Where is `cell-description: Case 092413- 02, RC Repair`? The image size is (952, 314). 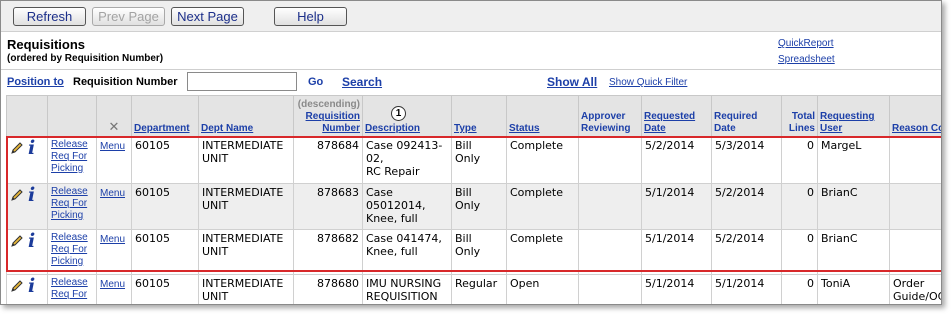
cell-description: Case 092413- 02, RC Repair is located at coordinates (407, 160).